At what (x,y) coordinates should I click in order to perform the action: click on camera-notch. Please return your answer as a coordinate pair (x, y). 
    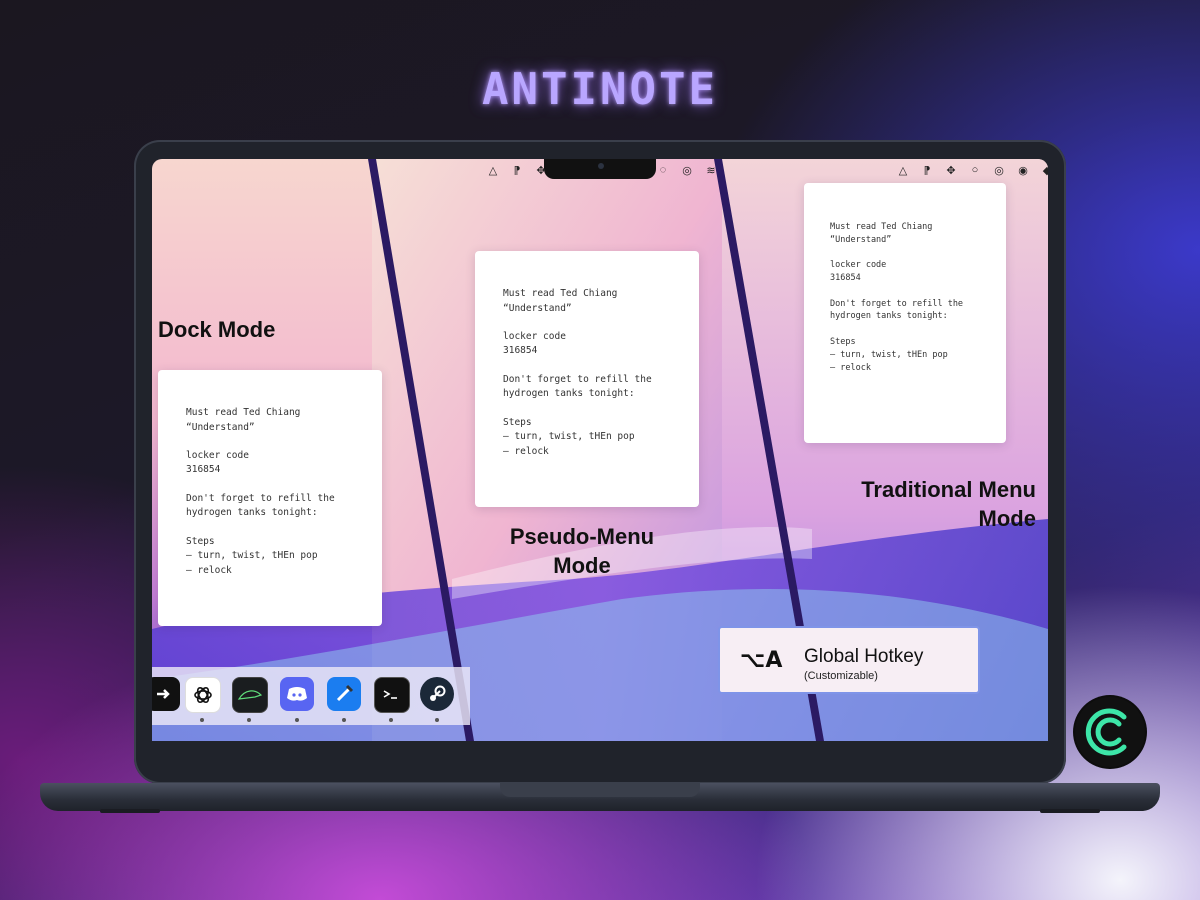
    Looking at the image, I should click on (600, 169).